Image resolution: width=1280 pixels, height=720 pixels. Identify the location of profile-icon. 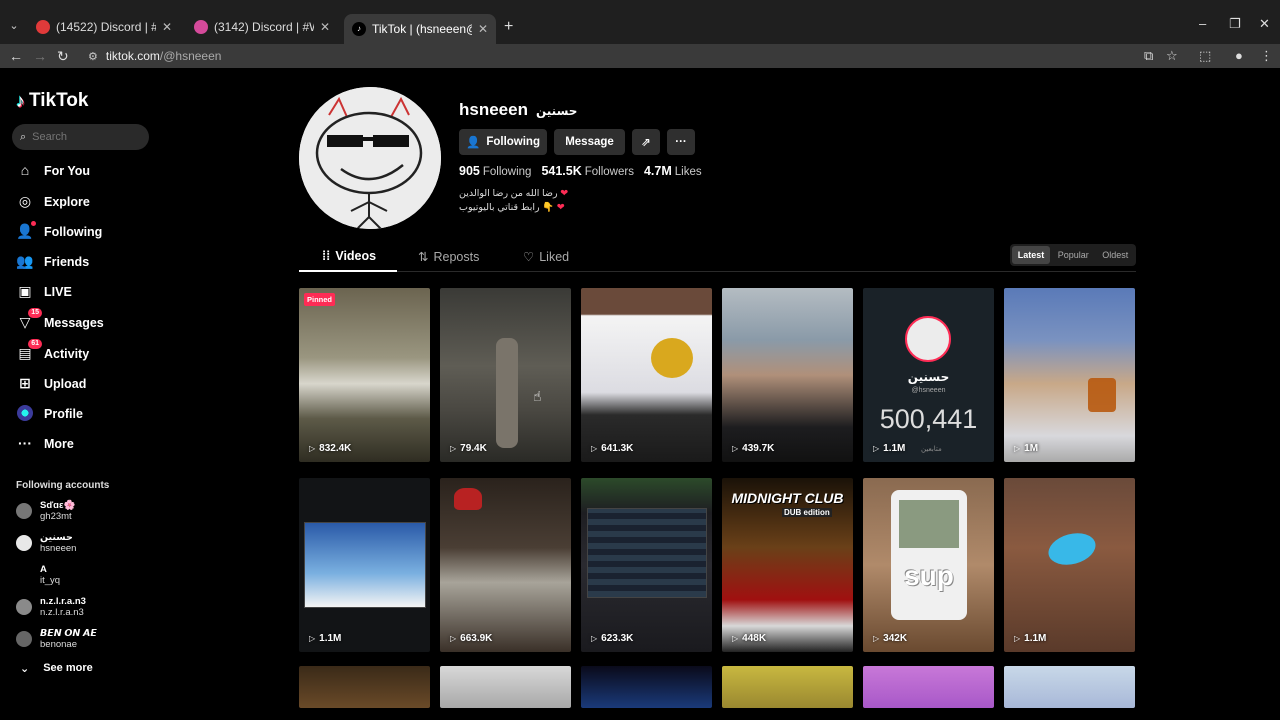
(25, 414).